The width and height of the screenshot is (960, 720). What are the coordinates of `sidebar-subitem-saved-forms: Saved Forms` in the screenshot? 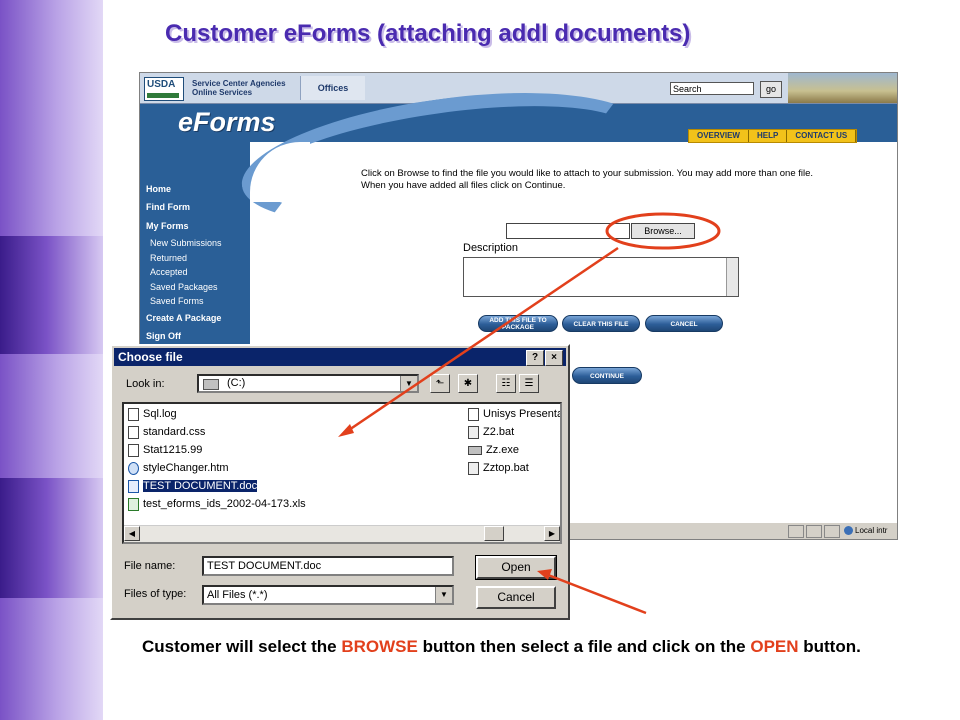 It's located at (177, 301).